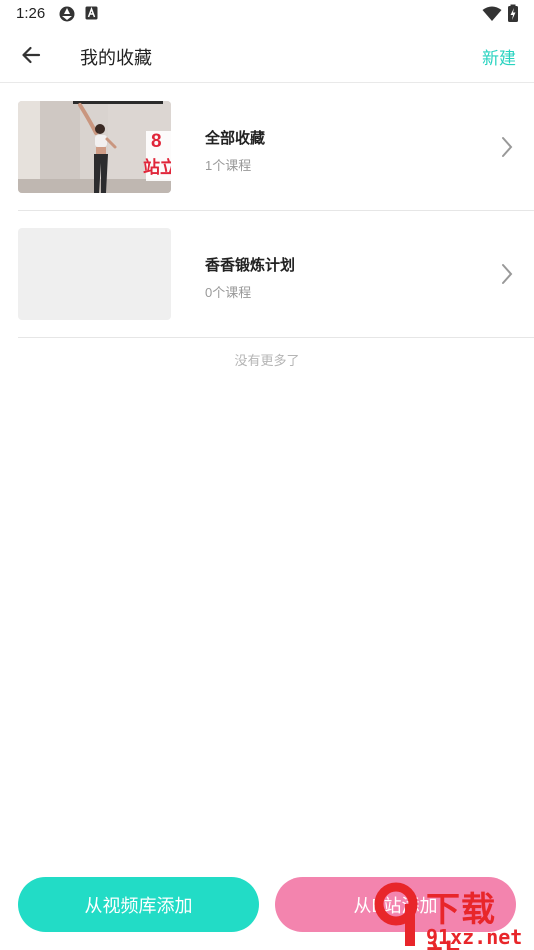  I want to click on add-from-bilibili-button: 从B站添加, so click(395, 904).